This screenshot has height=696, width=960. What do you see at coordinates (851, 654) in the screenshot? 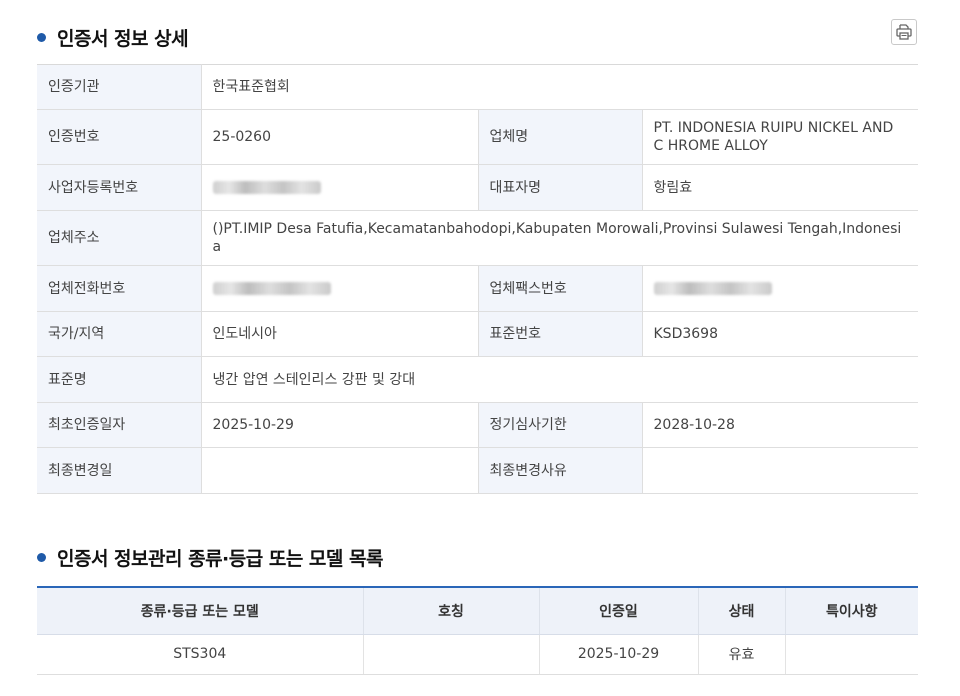
I see `note-cell` at bounding box center [851, 654].